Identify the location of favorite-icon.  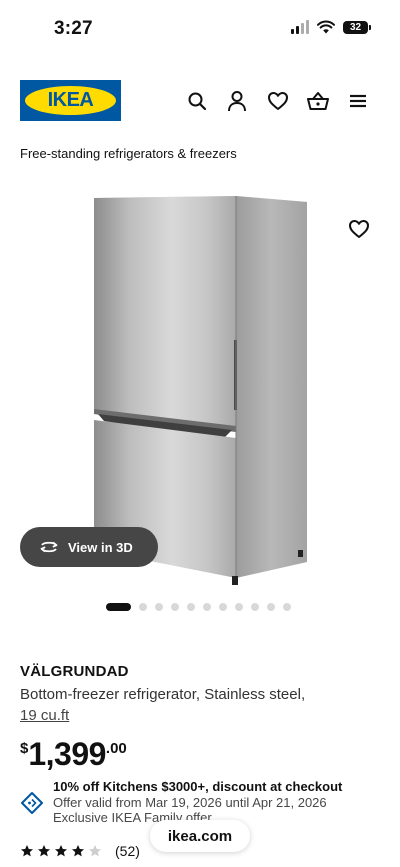
(359, 229).